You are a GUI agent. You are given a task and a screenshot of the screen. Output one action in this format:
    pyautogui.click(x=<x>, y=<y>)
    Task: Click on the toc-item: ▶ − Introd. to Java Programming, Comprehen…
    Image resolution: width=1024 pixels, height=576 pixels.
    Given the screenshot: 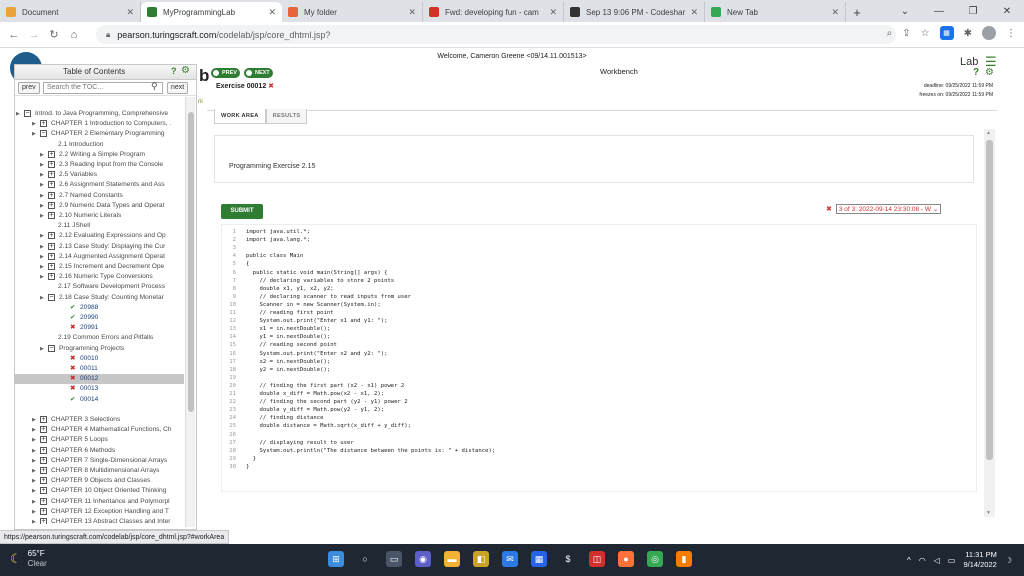 What is the action you would take?
    pyautogui.click(x=99, y=114)
    